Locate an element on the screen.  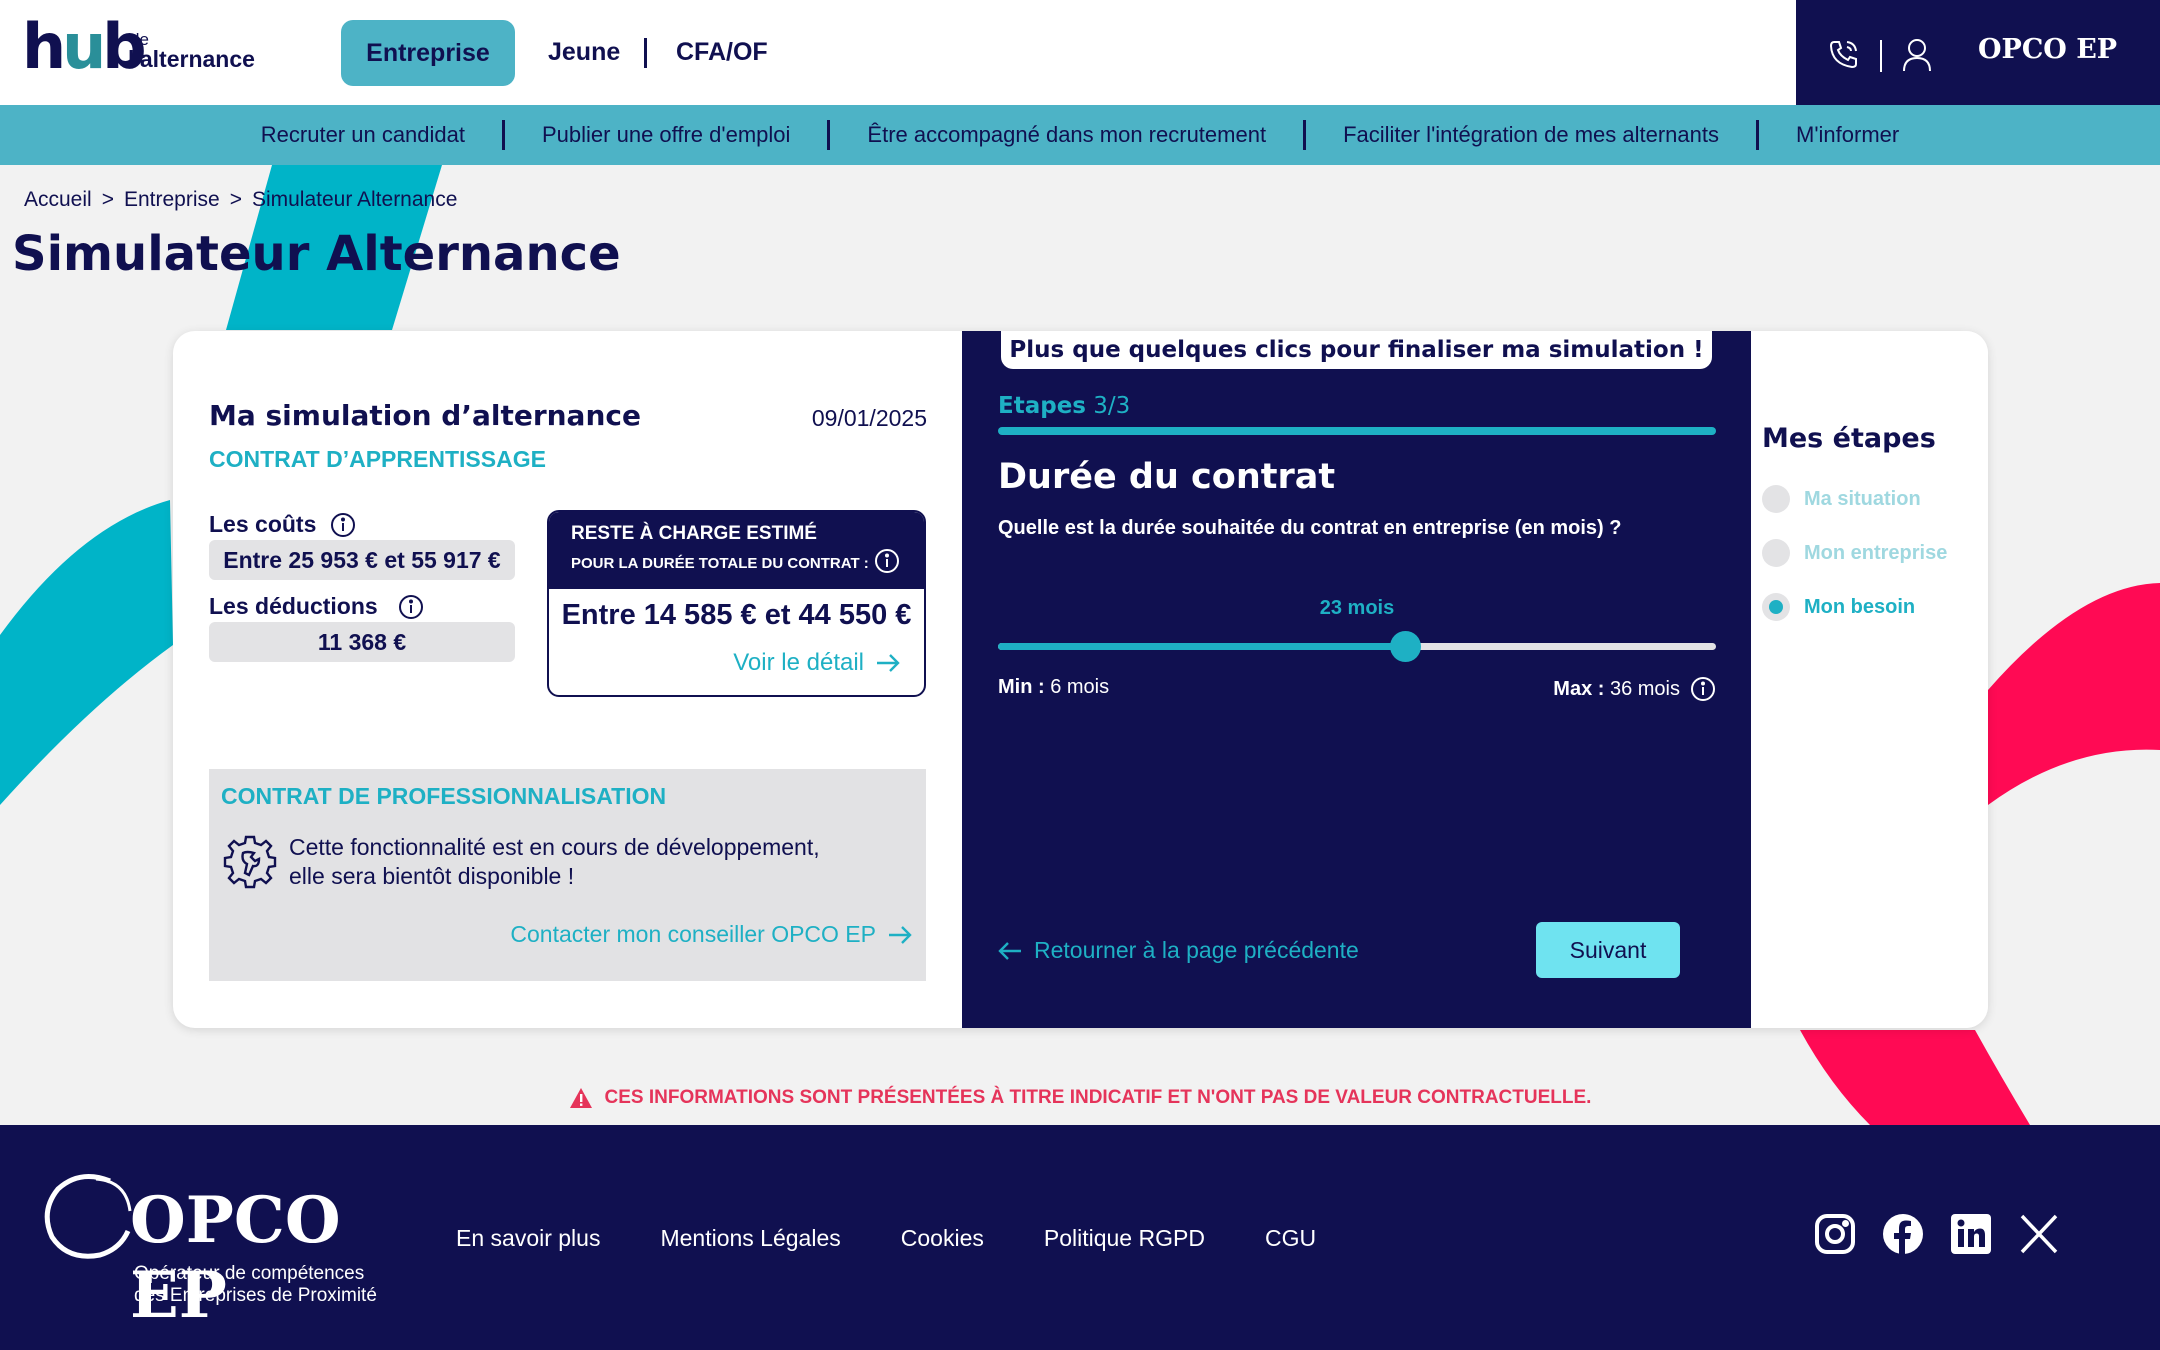
contacter-conseiller-link: Contacter mon conseiller OPCO EP is located at coordinates (711, 934).